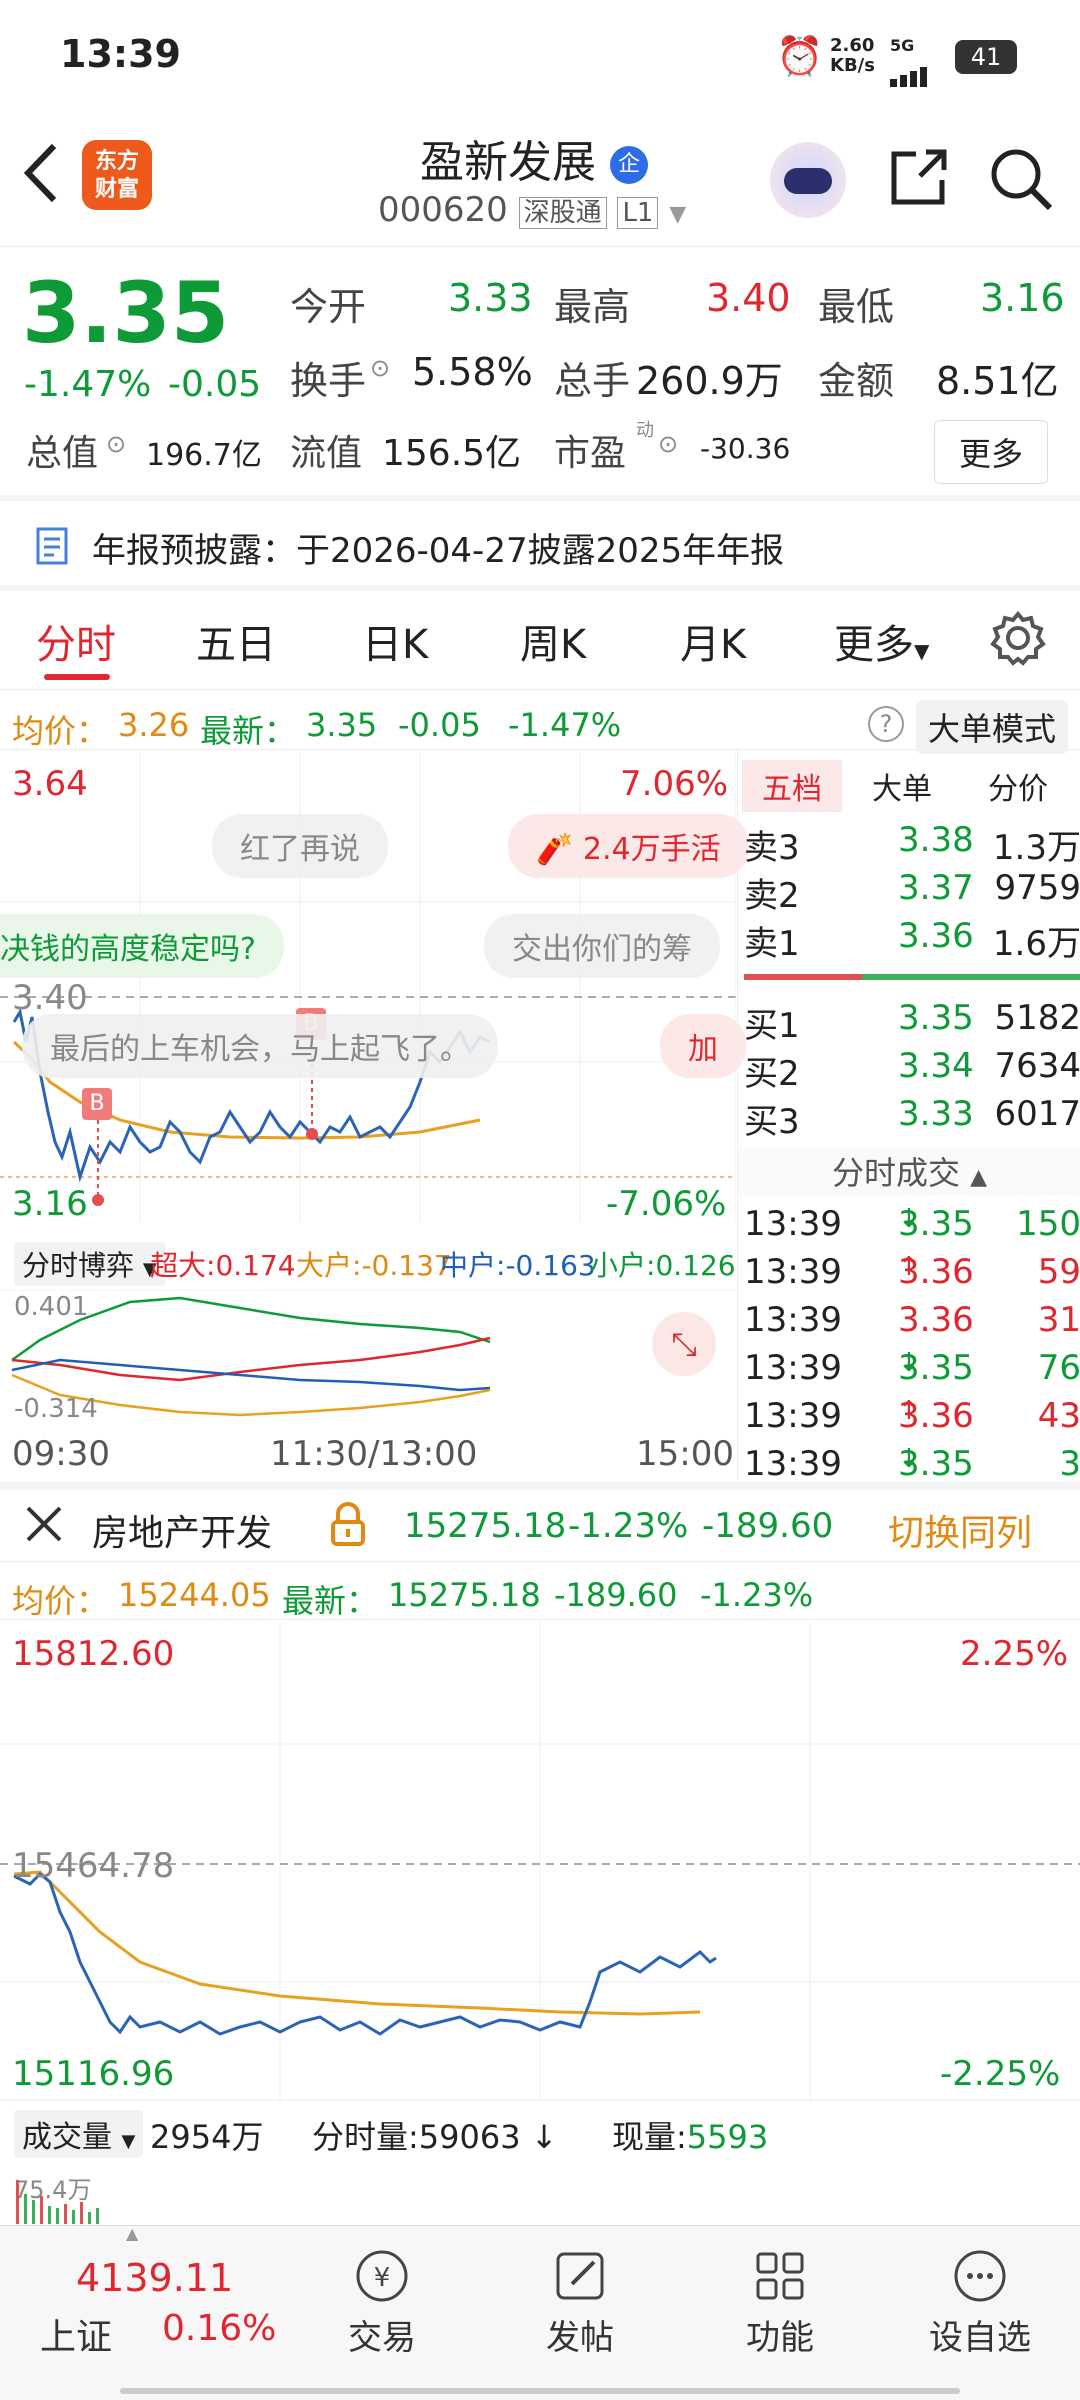  Describe the element at coordinates (260, 1046) in the screenshot. I see `danmaku-bubble: 最后的上车机会，马上起飞了。` at that location.